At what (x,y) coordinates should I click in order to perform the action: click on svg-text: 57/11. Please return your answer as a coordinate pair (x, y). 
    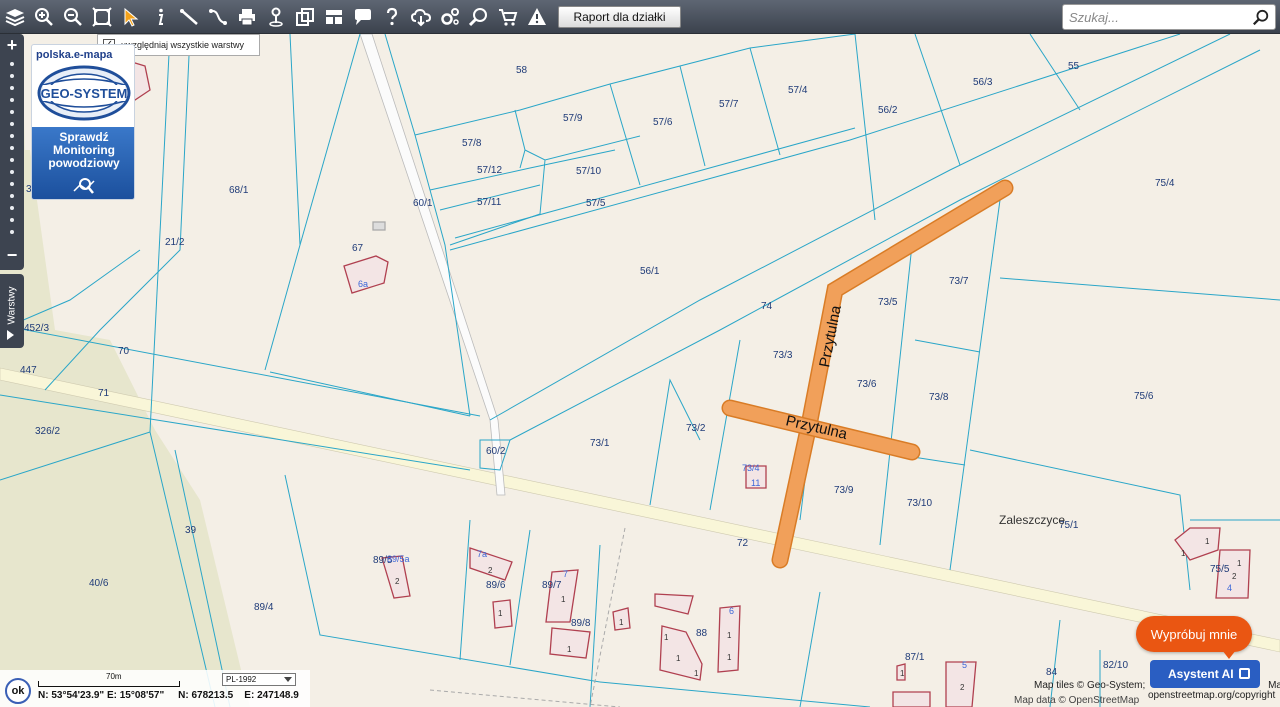
    Looking at the image, I should click on (489, 202).